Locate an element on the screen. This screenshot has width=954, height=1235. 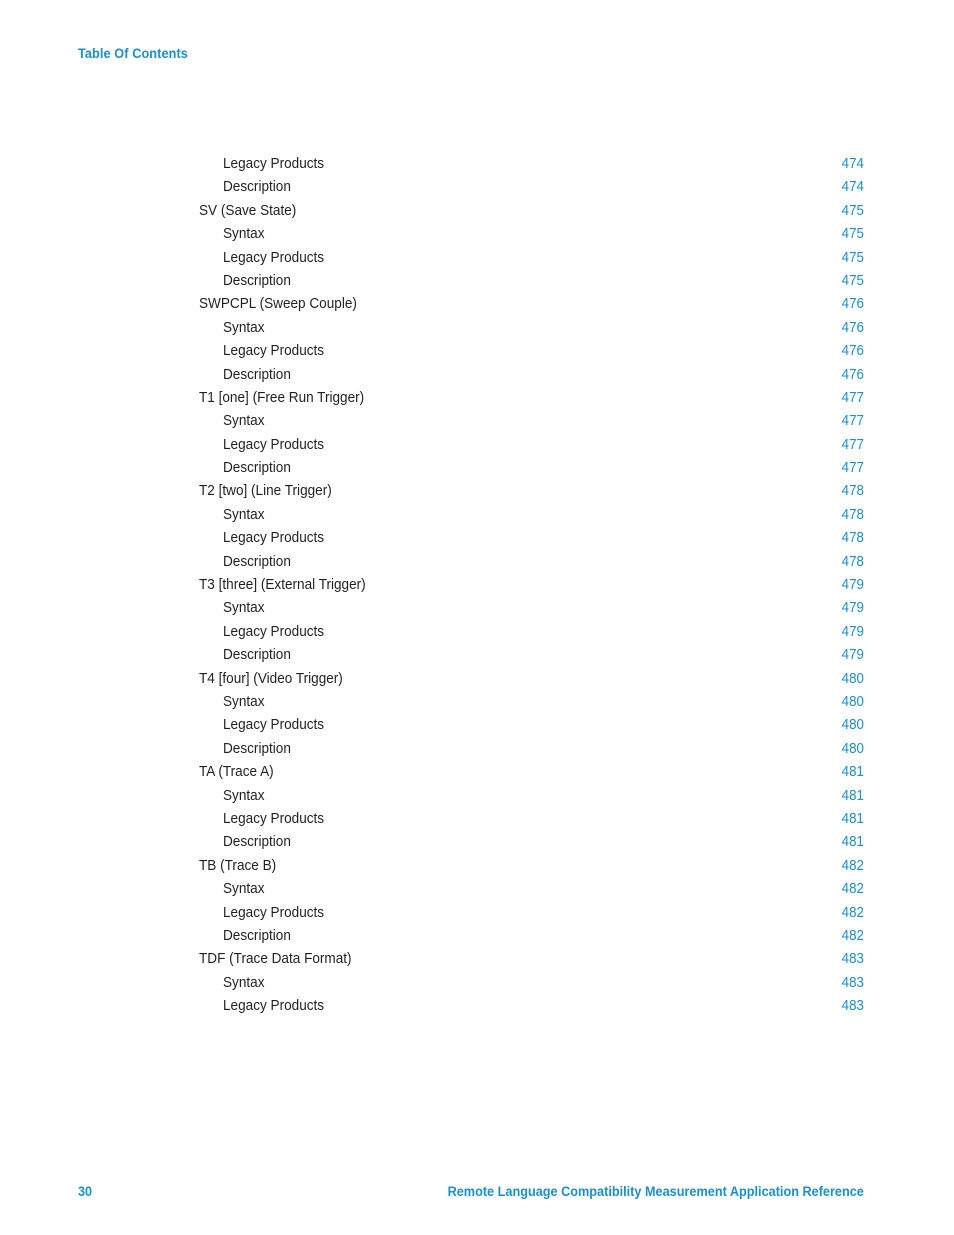
toc-entry: TA (Trace A) 481 is located at coordinates (531, 772).